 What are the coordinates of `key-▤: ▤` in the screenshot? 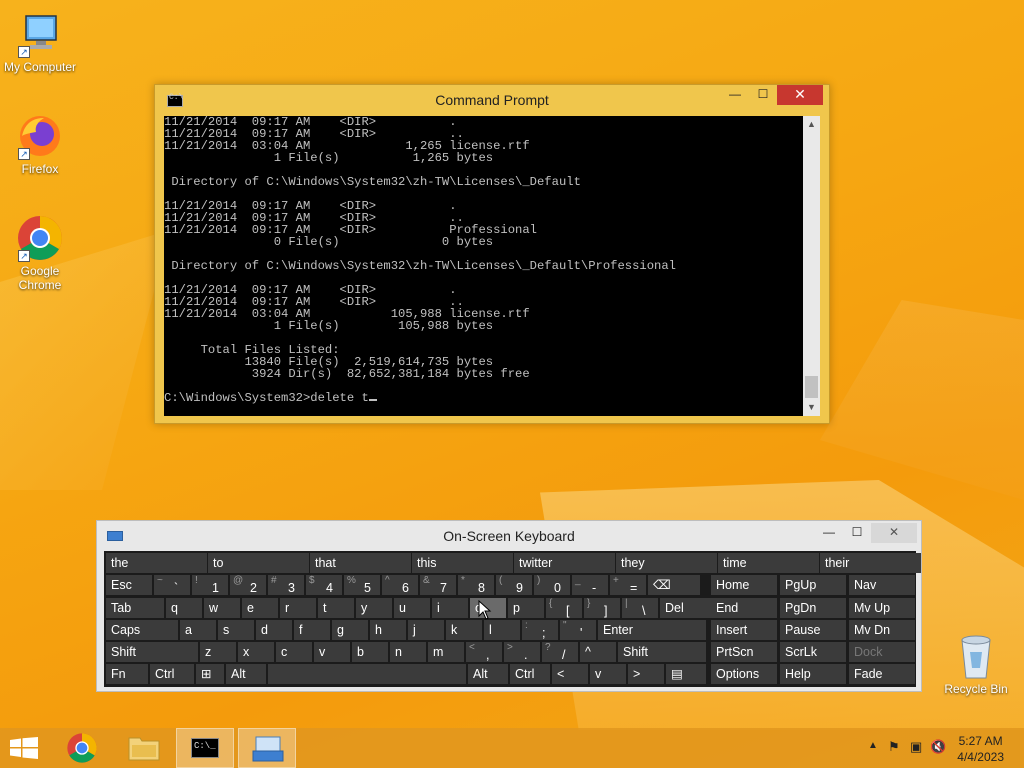 It's located at (686, 674).